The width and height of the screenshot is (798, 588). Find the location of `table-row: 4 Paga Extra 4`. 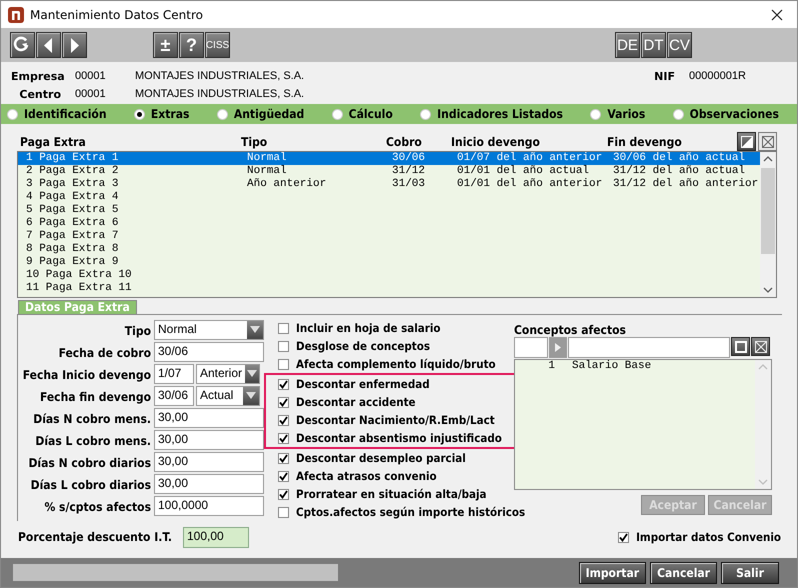

table-row: 4 Paga Extra 4 is located at coordinates (389, 197).